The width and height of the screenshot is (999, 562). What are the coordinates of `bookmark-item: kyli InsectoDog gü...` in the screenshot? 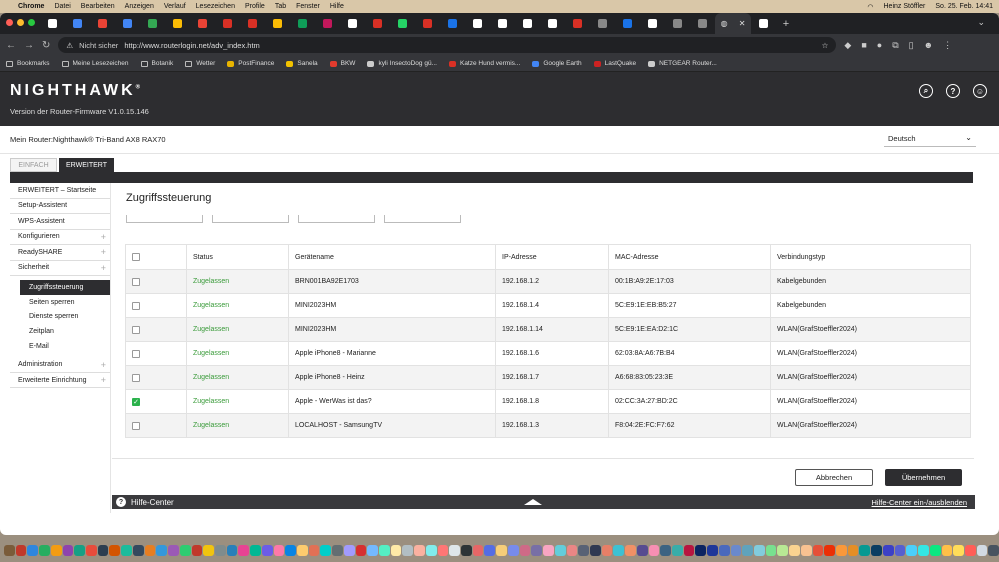 It's located at (402, 63).